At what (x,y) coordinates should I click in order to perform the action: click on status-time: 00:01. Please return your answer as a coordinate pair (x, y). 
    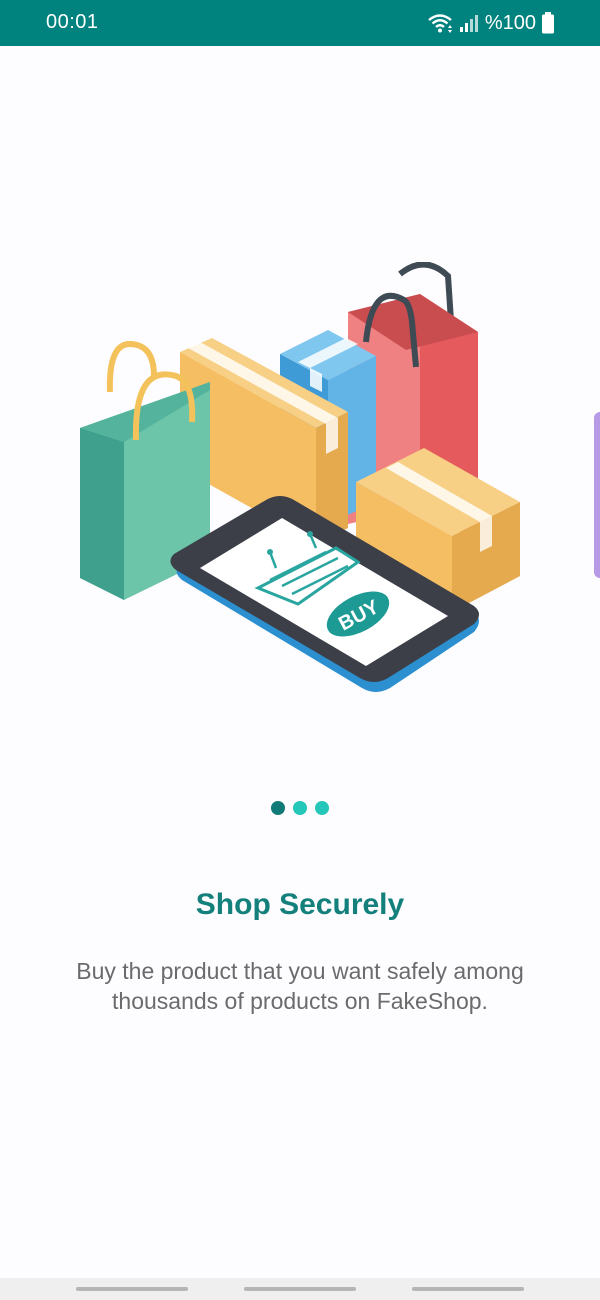
    Looking at the image, I should click on (72, 22).